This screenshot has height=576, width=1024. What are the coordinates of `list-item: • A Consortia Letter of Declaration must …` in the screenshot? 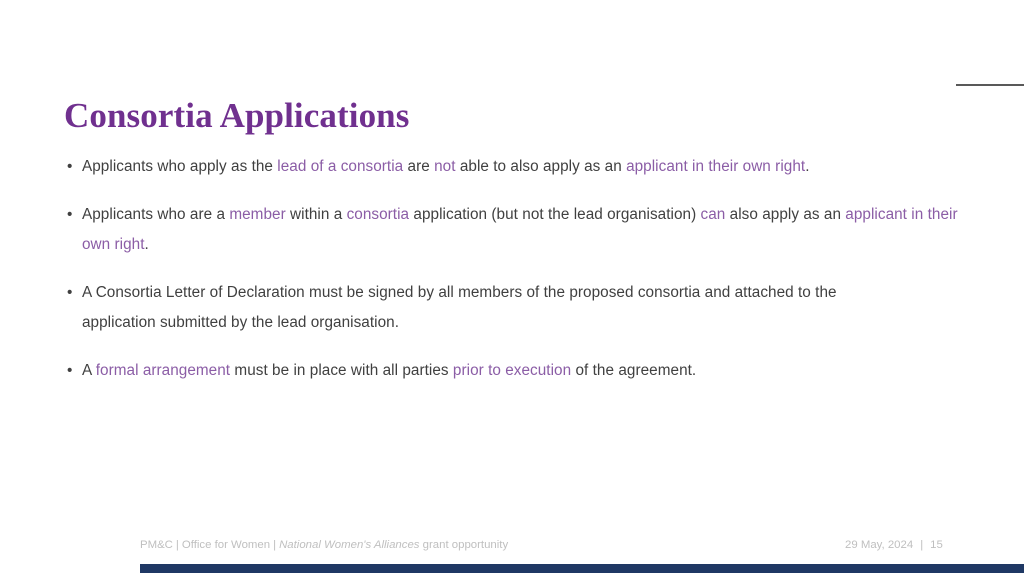 It's located at (488, 308).